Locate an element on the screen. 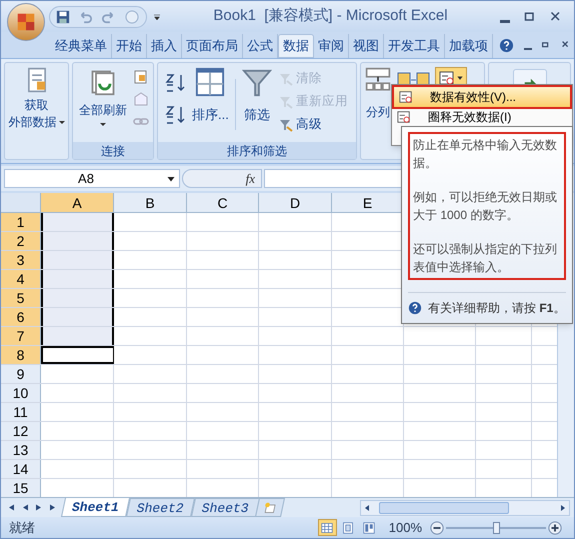 This screenshot has height=539, width=575. help-hint: 有关详细帮助，请按 F1。 is located at coordinates (497, 308).